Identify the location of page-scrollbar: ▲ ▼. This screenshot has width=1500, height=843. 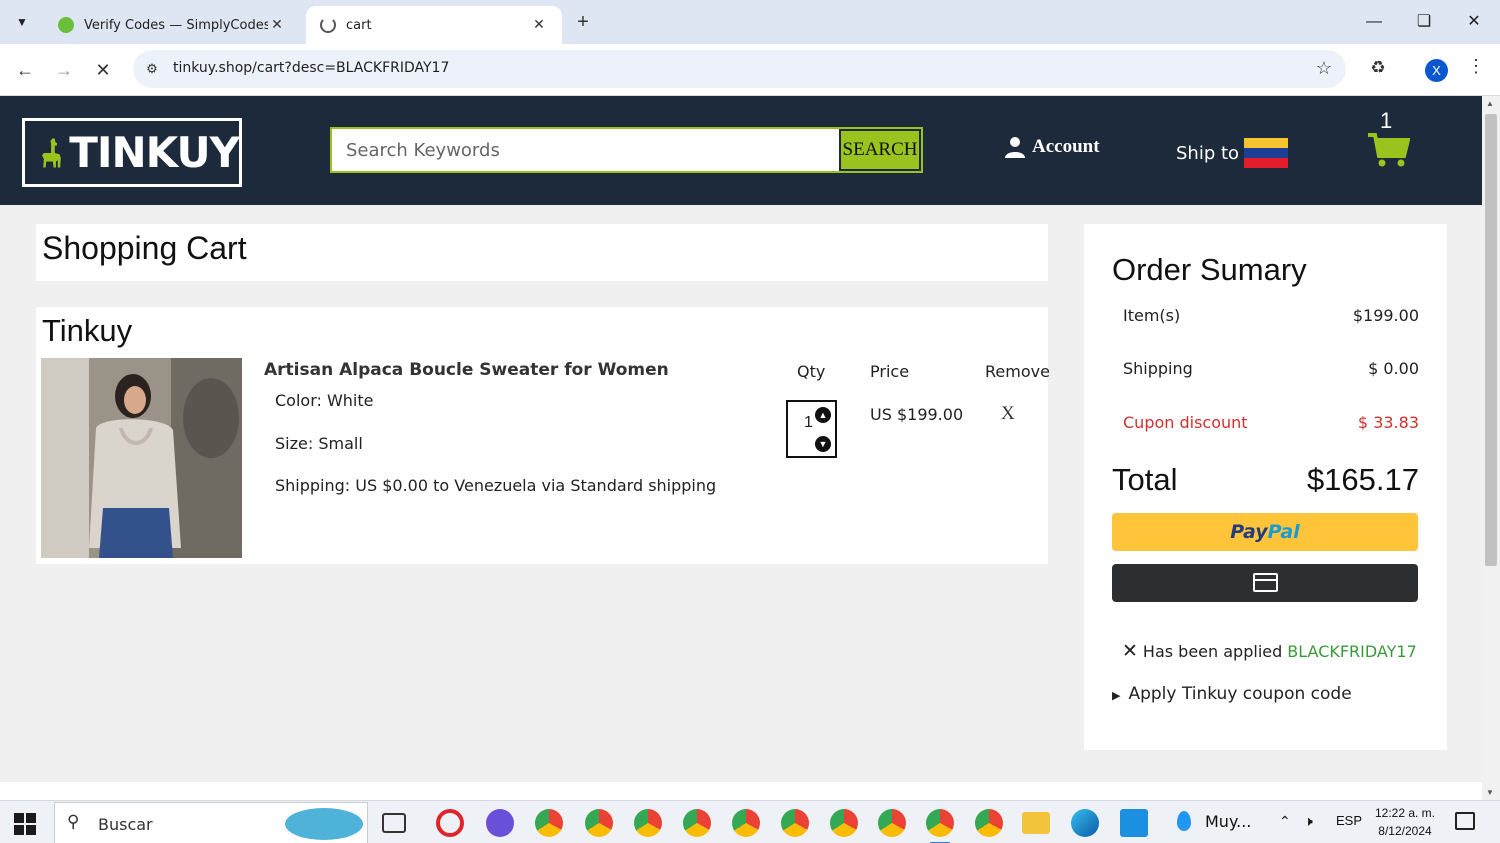
(1491, 448).